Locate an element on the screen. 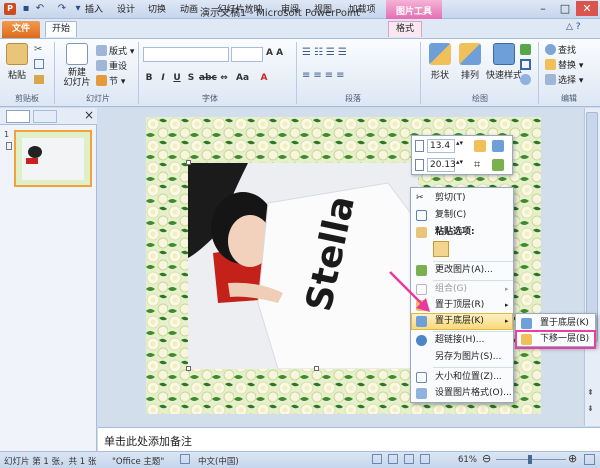  tab-addins: 加载项 is located at coordinates (362, 11).